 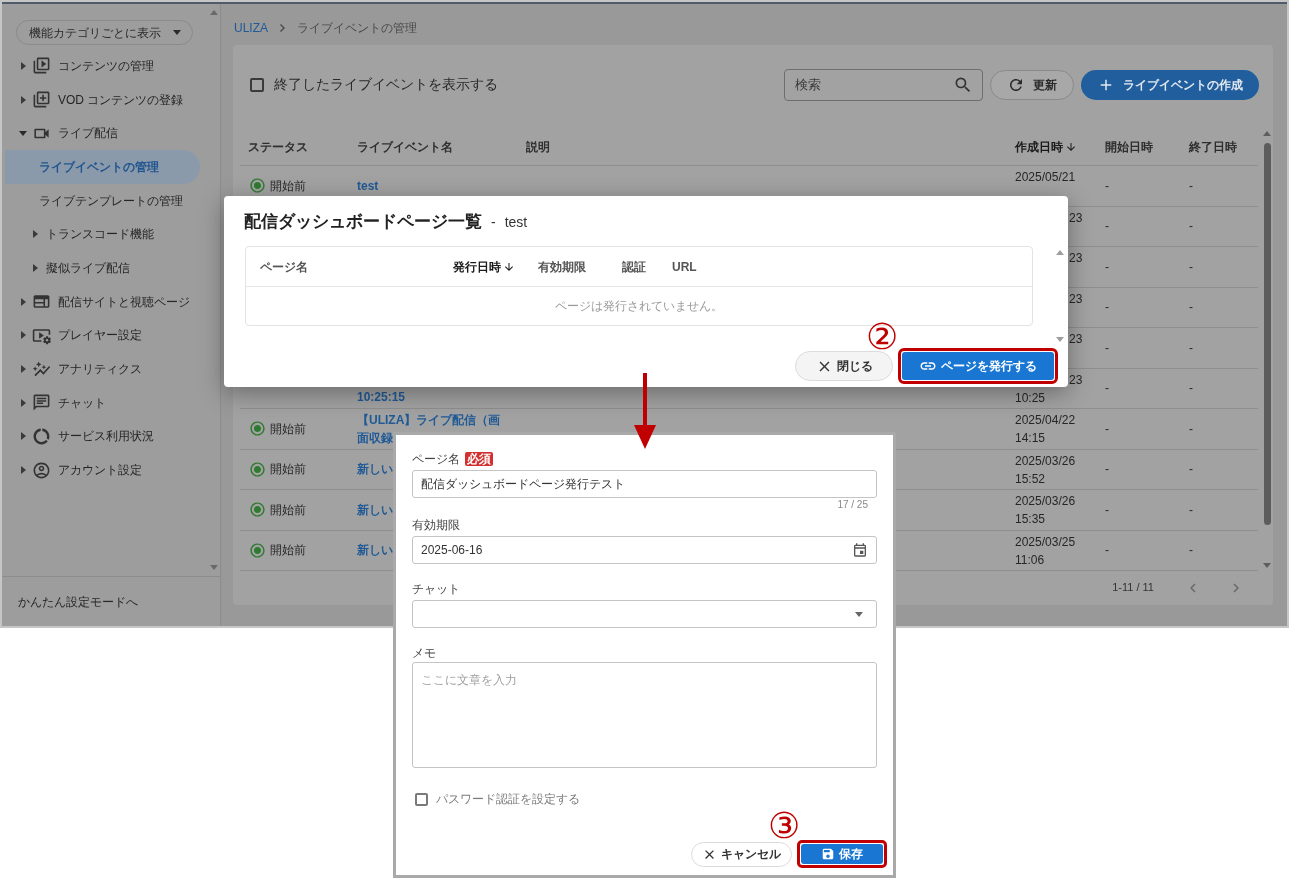 What do you see at coordinates (852, 505) in the screenshot?
I see `character-counter: 17 / 25` at bounding box center [852, 505].